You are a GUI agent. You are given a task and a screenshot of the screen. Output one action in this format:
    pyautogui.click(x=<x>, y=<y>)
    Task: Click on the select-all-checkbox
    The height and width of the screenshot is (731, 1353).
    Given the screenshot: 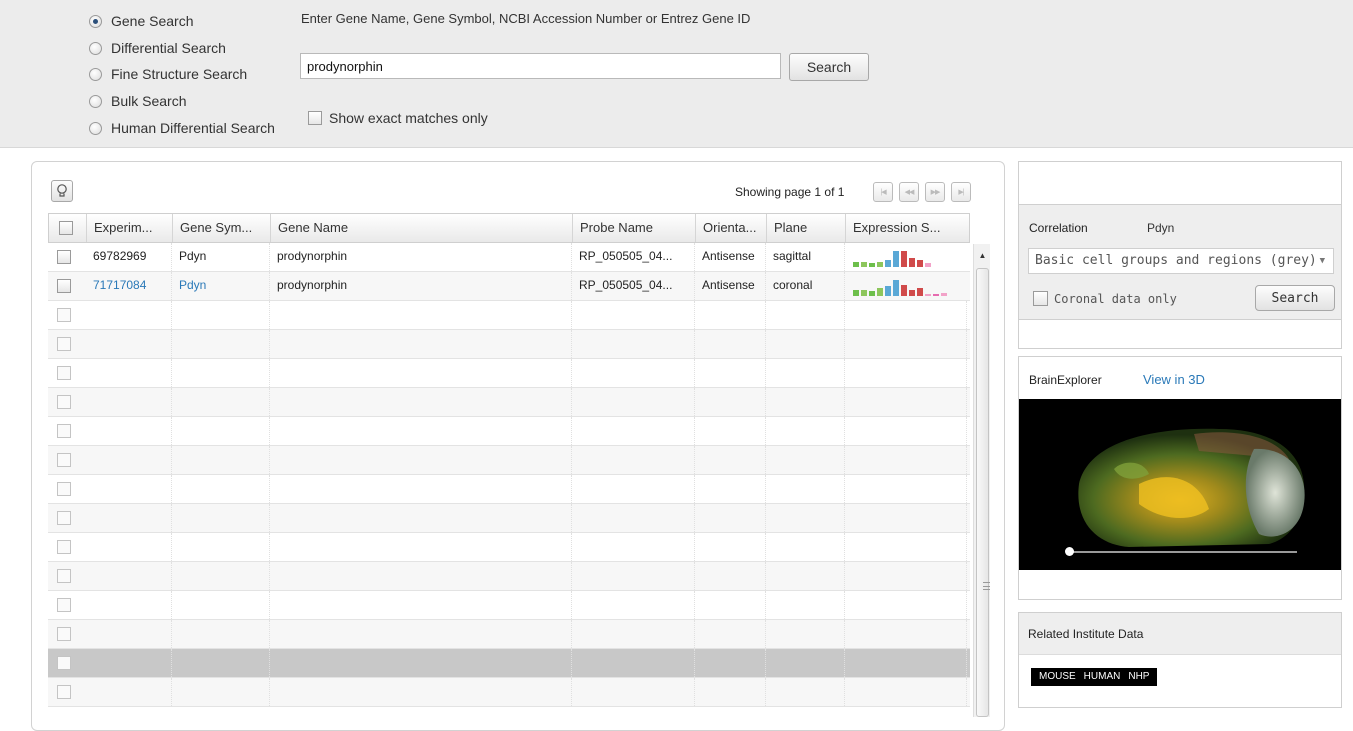 What is the action you would take?
    pyautogui.click(x=66, y=228)
    